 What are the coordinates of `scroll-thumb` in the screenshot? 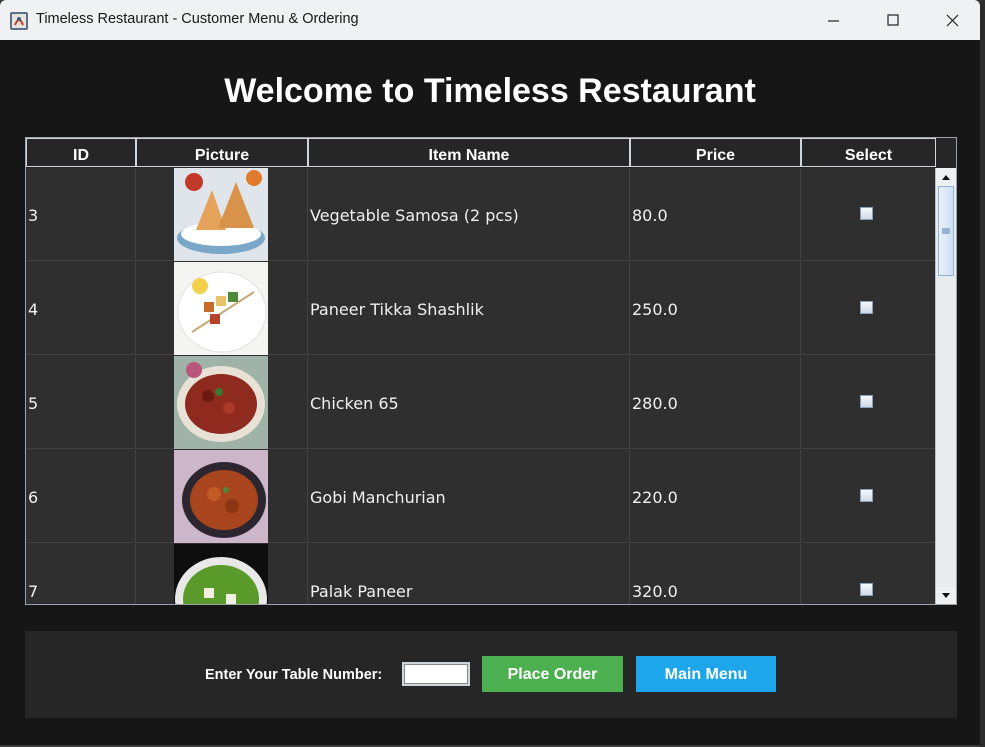 It's located at (946, 231).